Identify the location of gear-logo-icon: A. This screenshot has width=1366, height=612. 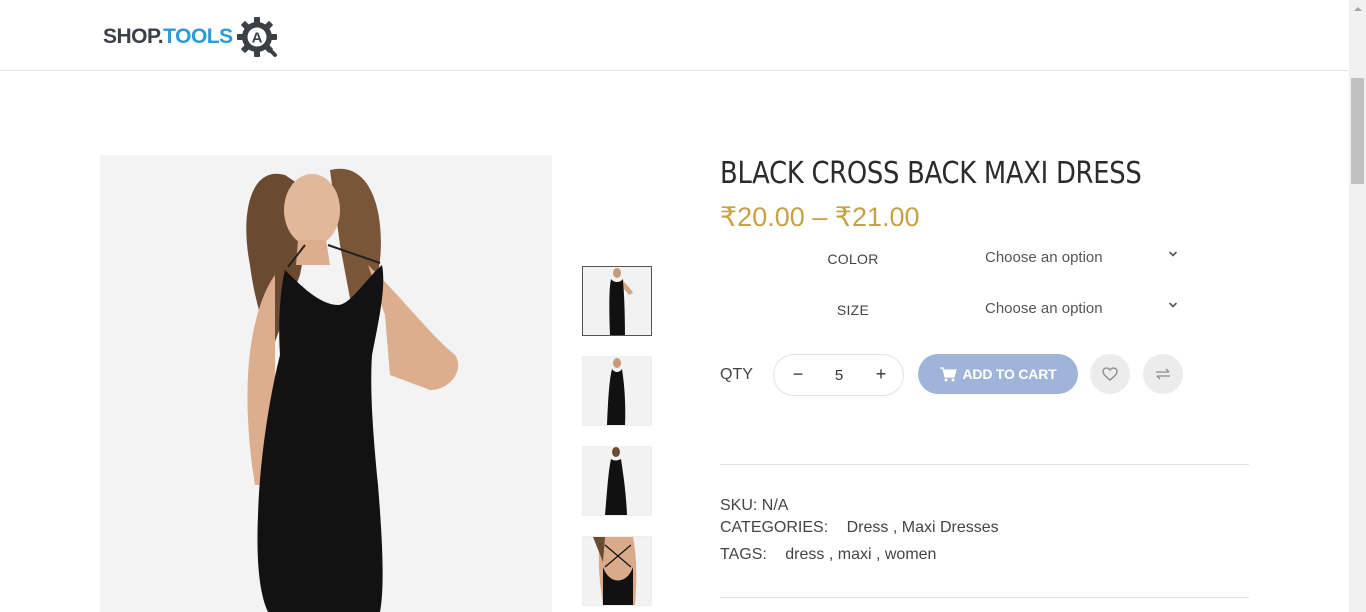
(256, 37).